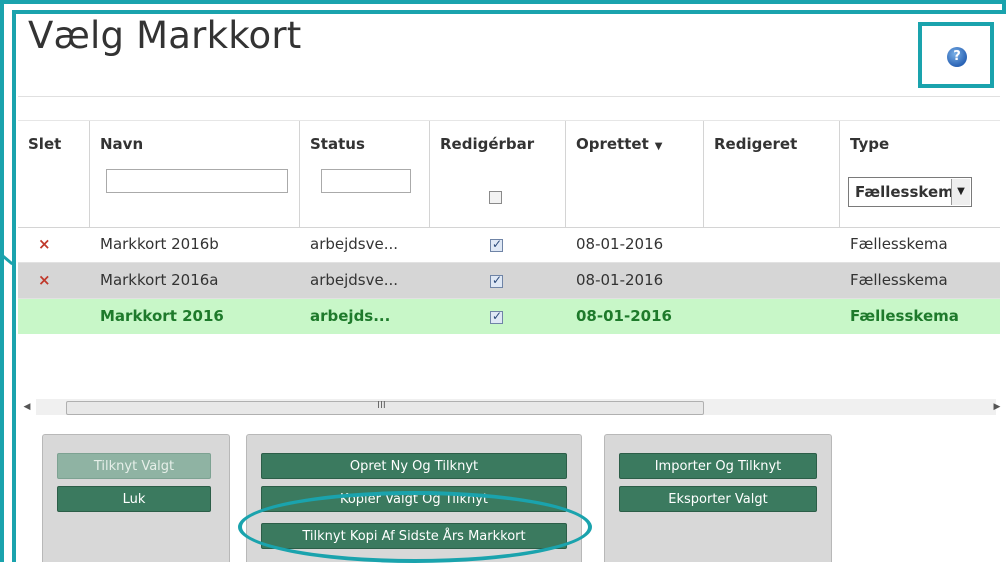 This screenshot has width=1006, height=563. Describe the element at coordinates (495, 197) in the screenshot. I see `redigerbar-filter-checkbox` at that location.